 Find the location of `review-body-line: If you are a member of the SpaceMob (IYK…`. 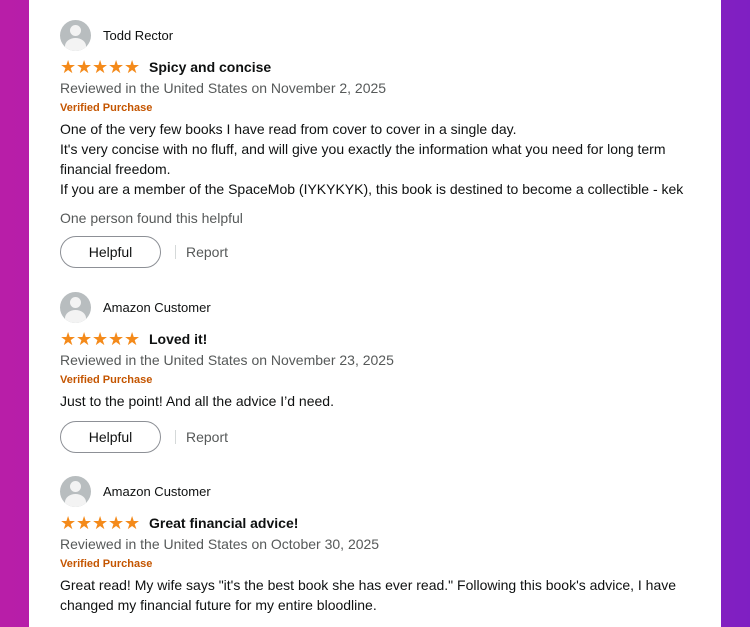

review-body-line: If you are a member of the SpaceMob (IYK… is located at coordinates (372, 189).